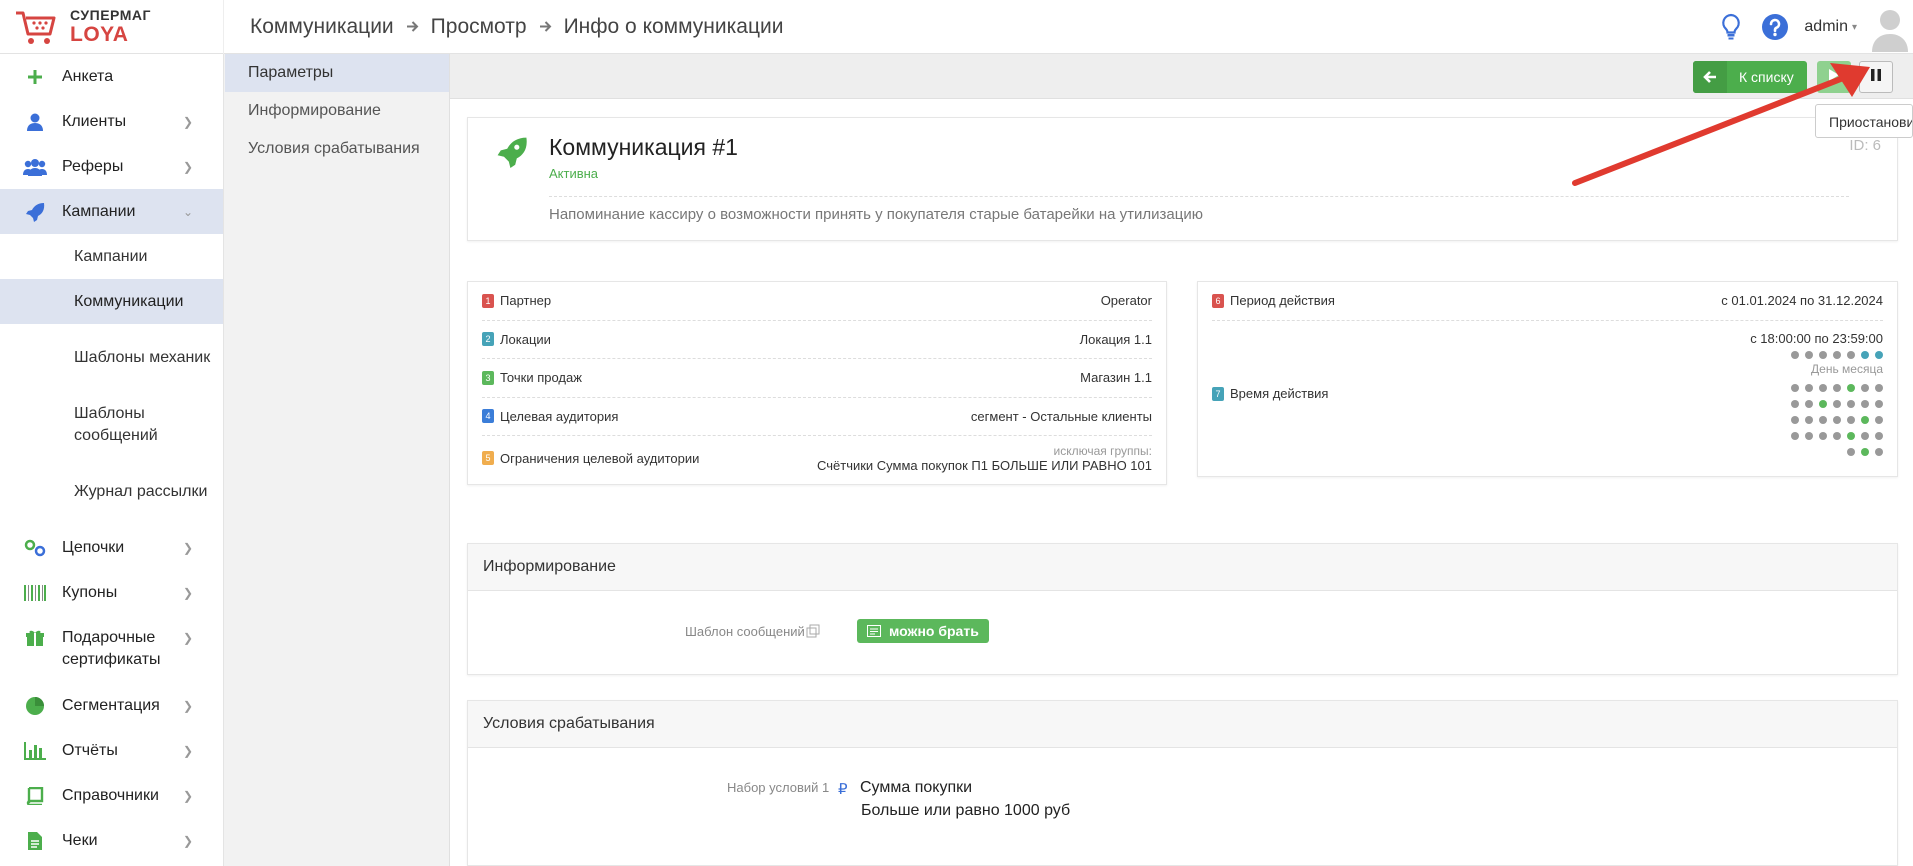  I want to click on barcode-icon, so click(35, 592).